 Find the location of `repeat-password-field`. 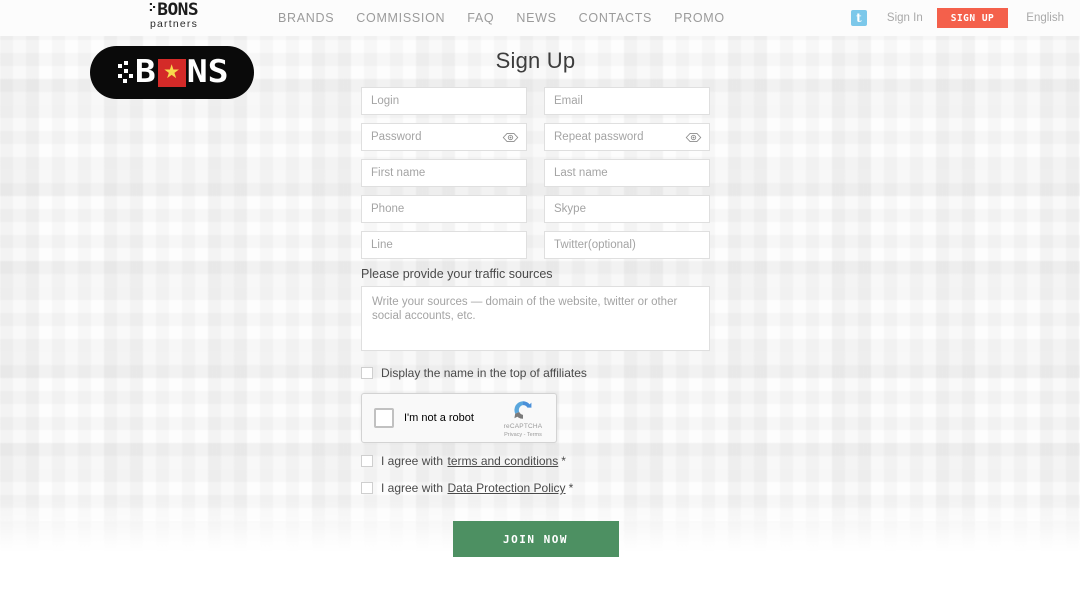

repeat-password-field is located at coordinates (627, 137).